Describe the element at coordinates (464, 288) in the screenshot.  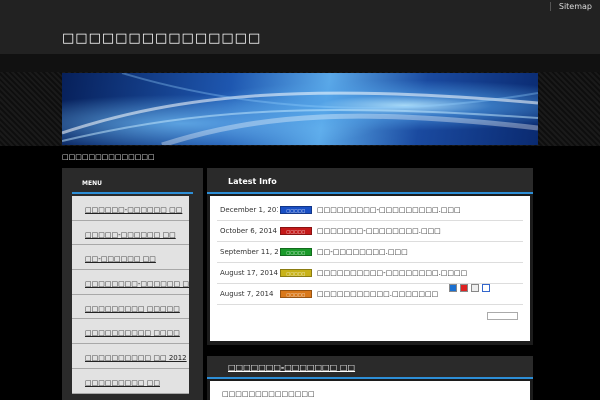
I see `livedoor-clip-icon` at that location.